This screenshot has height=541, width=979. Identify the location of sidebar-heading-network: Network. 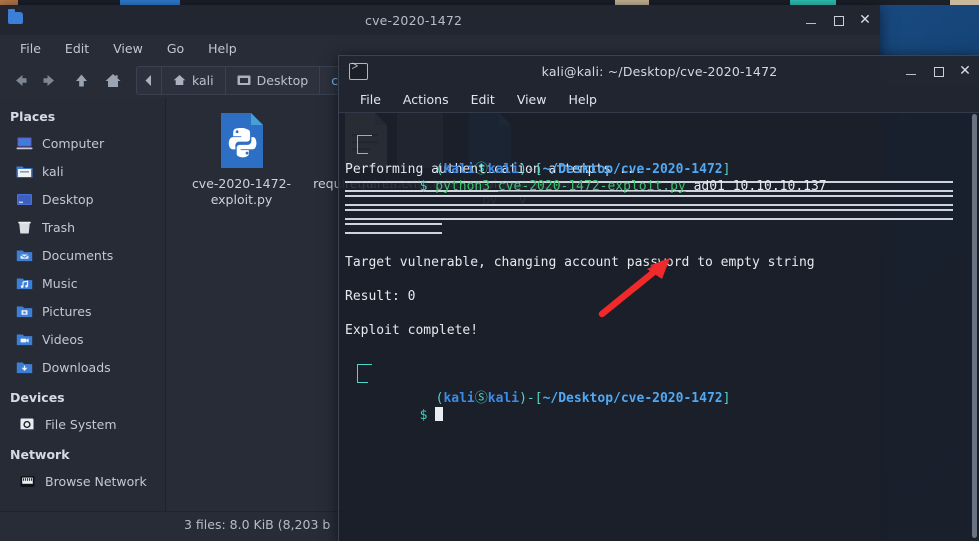
(40, 454).